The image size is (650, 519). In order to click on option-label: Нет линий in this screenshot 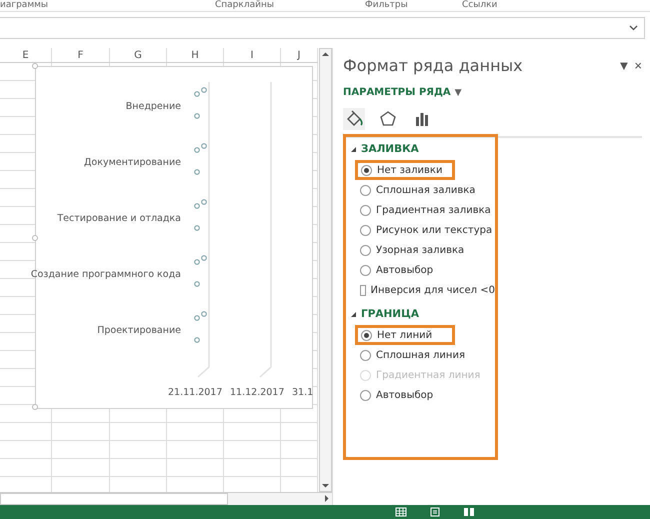, I will do `click(404, 335)`.